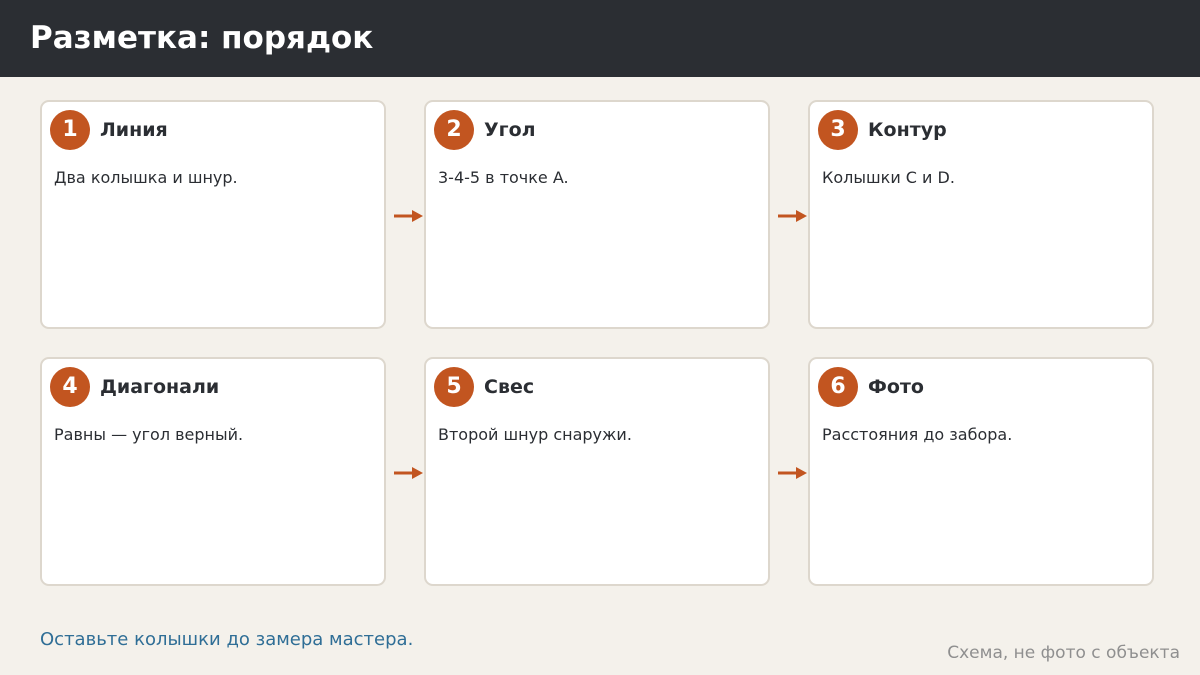 The width and height of the screenshot is (1200, 675). What do you see at coordinates (838, 130) in the screenshot?
I see `step-number-badge: 3` at bounding box center [838, 130].